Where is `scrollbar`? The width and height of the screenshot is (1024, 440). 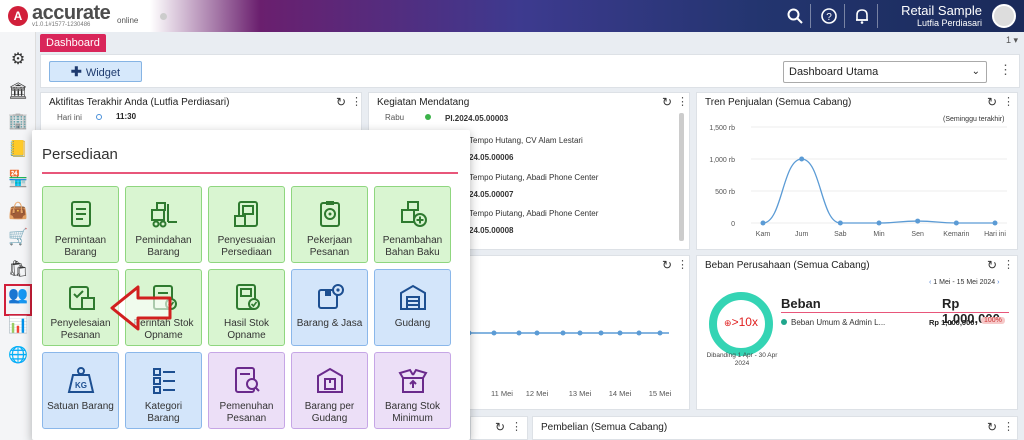
scrollbar is located at coordinates (681, 177).